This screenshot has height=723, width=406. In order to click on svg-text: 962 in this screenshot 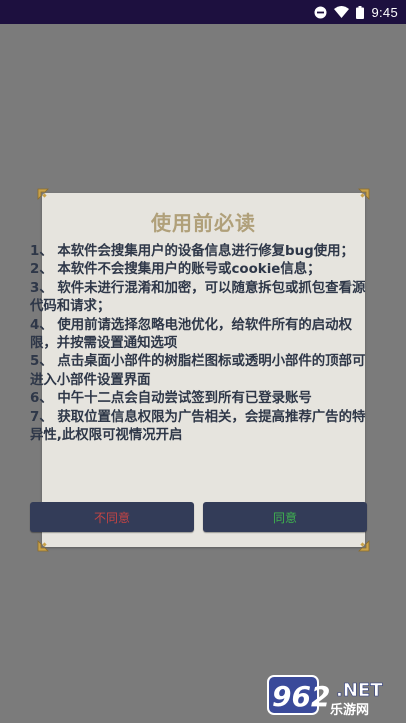, I will do `click(301, 696)`.